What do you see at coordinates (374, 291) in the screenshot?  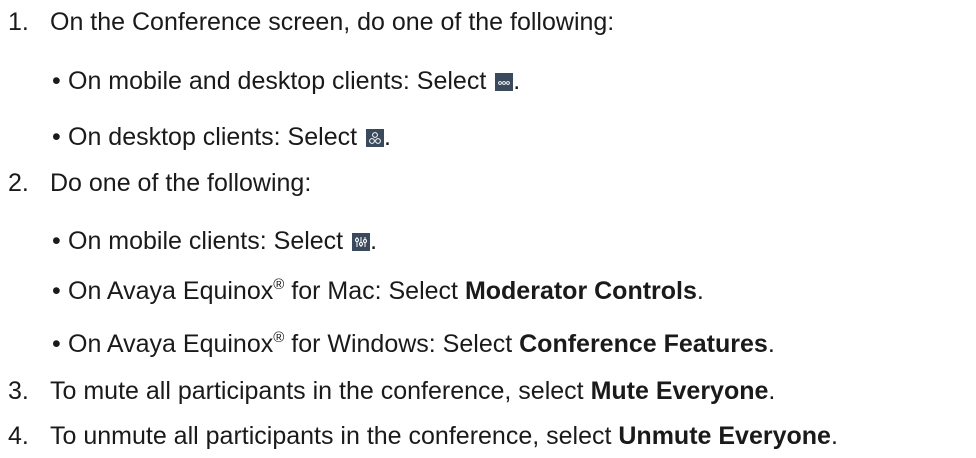 I see `bullet-text-mid: for Mac: Select` at bounding box center [374, 291].